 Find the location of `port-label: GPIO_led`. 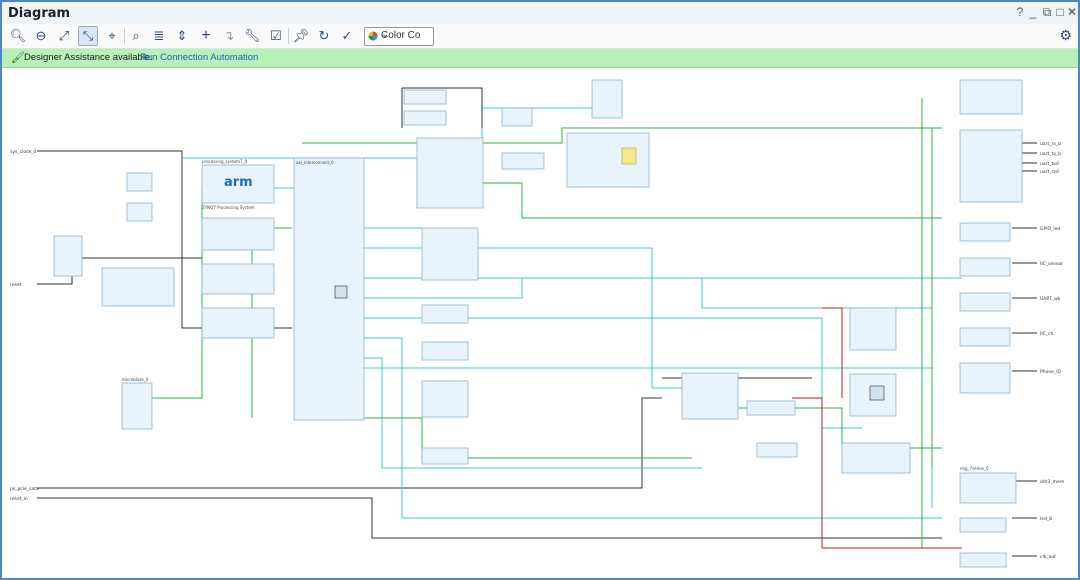

port-label: GPIO_led is located at coordinates (1050, 229).